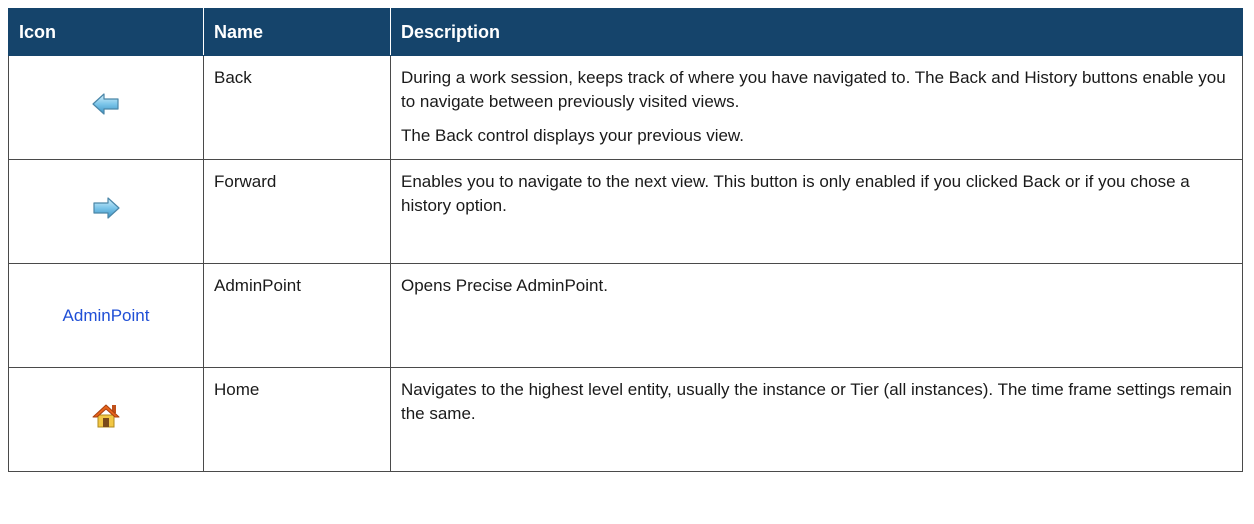 This screenshot has height=524, width=1254. What do you see at coordinates (106, 416) in the screenshot?
I see `home-icon` at bounding box center [106, 416].